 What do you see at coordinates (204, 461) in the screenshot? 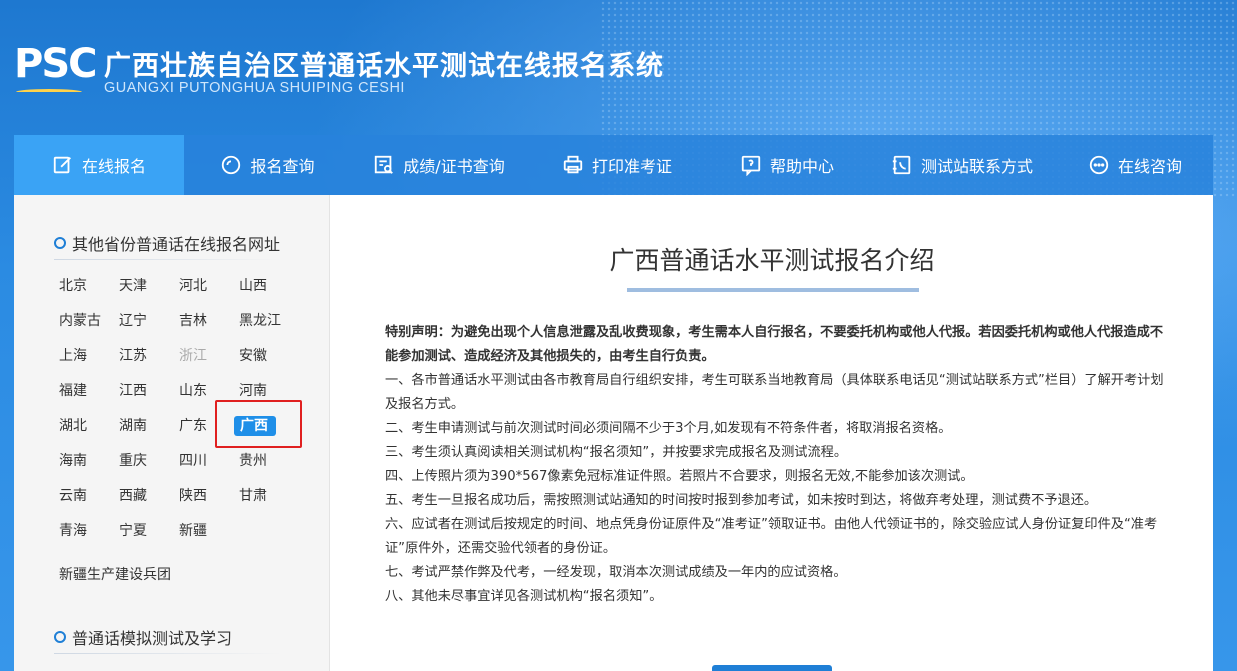
I see `province-link: 四川` at bounding box center [204, 461].